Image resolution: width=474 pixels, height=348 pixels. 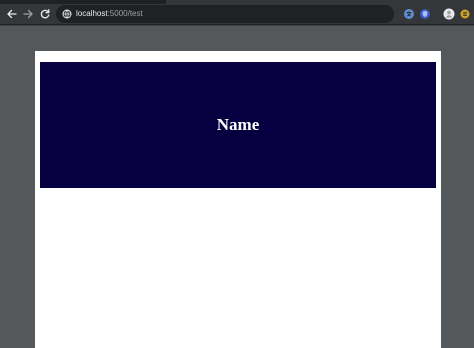 I want to click on browser-toolbar: localhost:5000/test, so click(x=237, y=14).